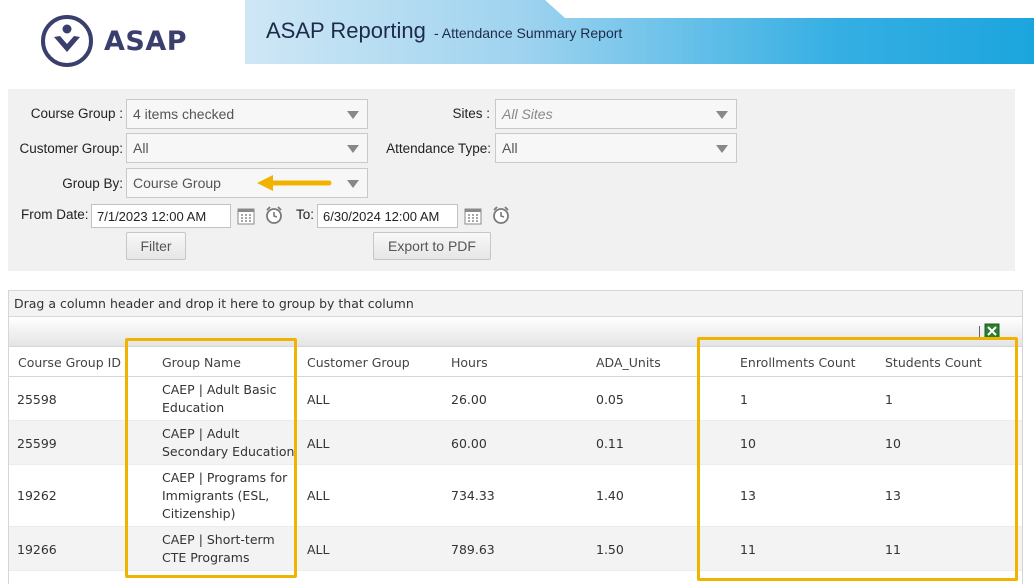  I want to click on to-date-label: To:, so click(305, 214).